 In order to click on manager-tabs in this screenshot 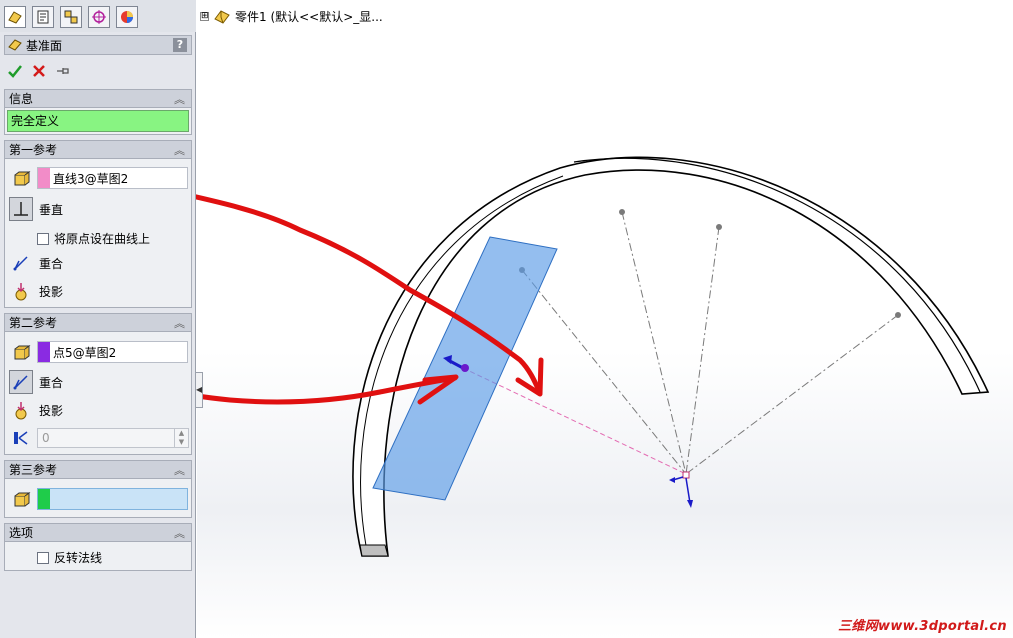, I will do `click(98, 16)`.